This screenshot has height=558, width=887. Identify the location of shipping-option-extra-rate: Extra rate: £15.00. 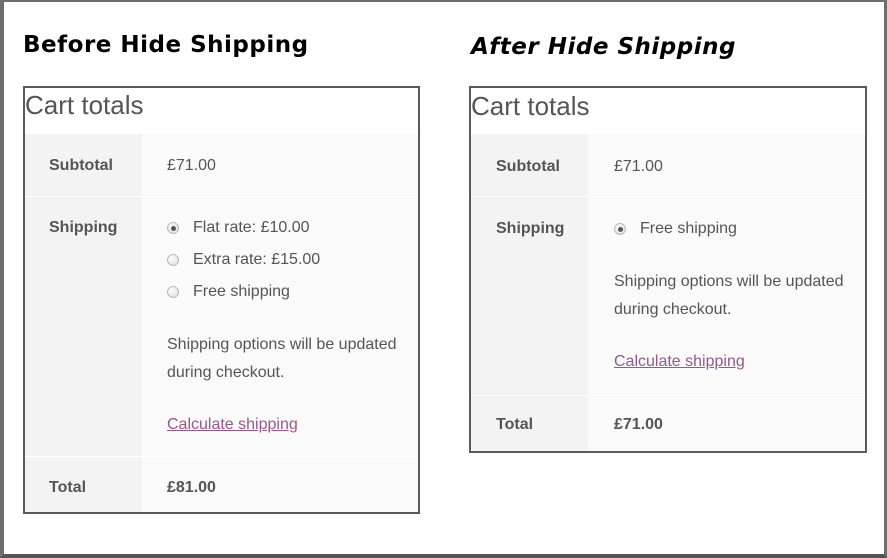
(243, 260).